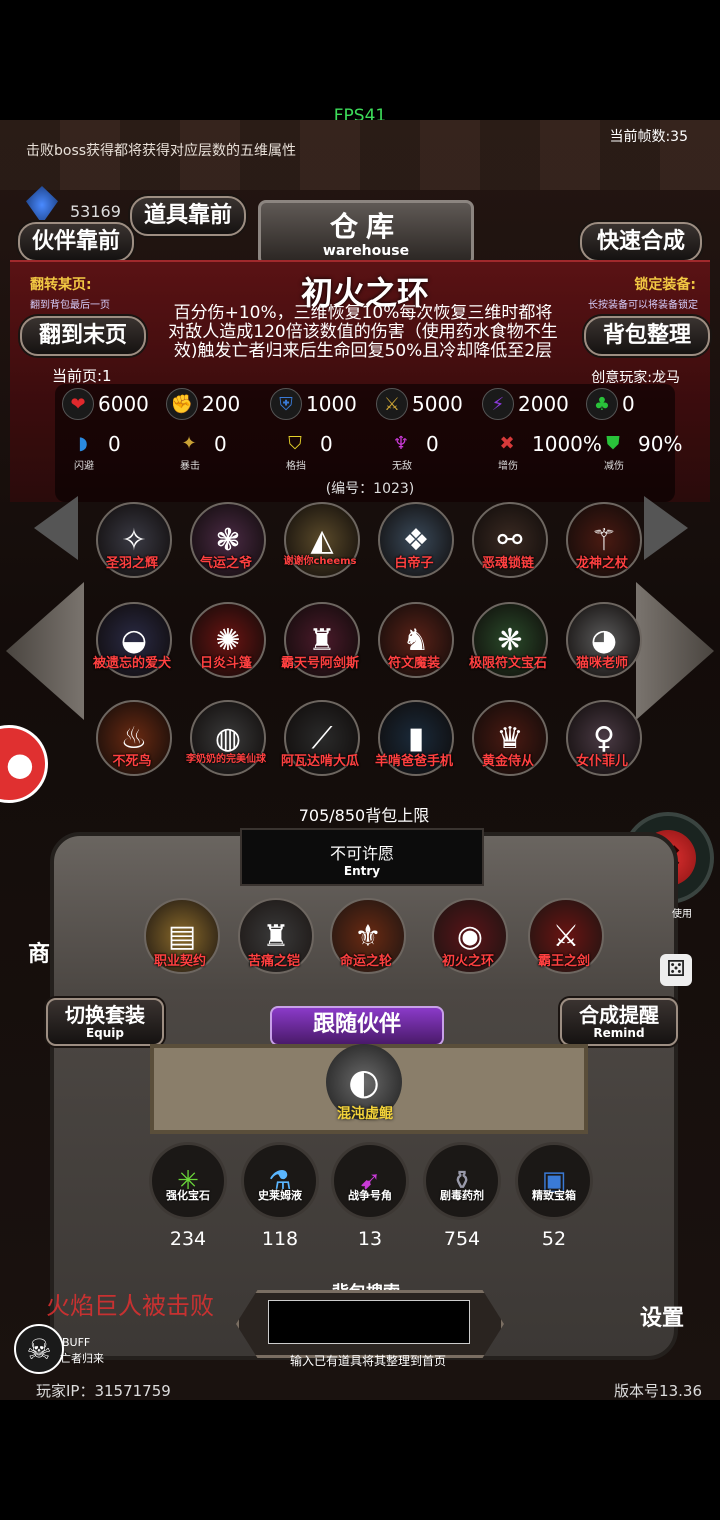  Describe the element at coordinates (280, 1239) in the screenshot. I see `resource-count: 118` at that location.